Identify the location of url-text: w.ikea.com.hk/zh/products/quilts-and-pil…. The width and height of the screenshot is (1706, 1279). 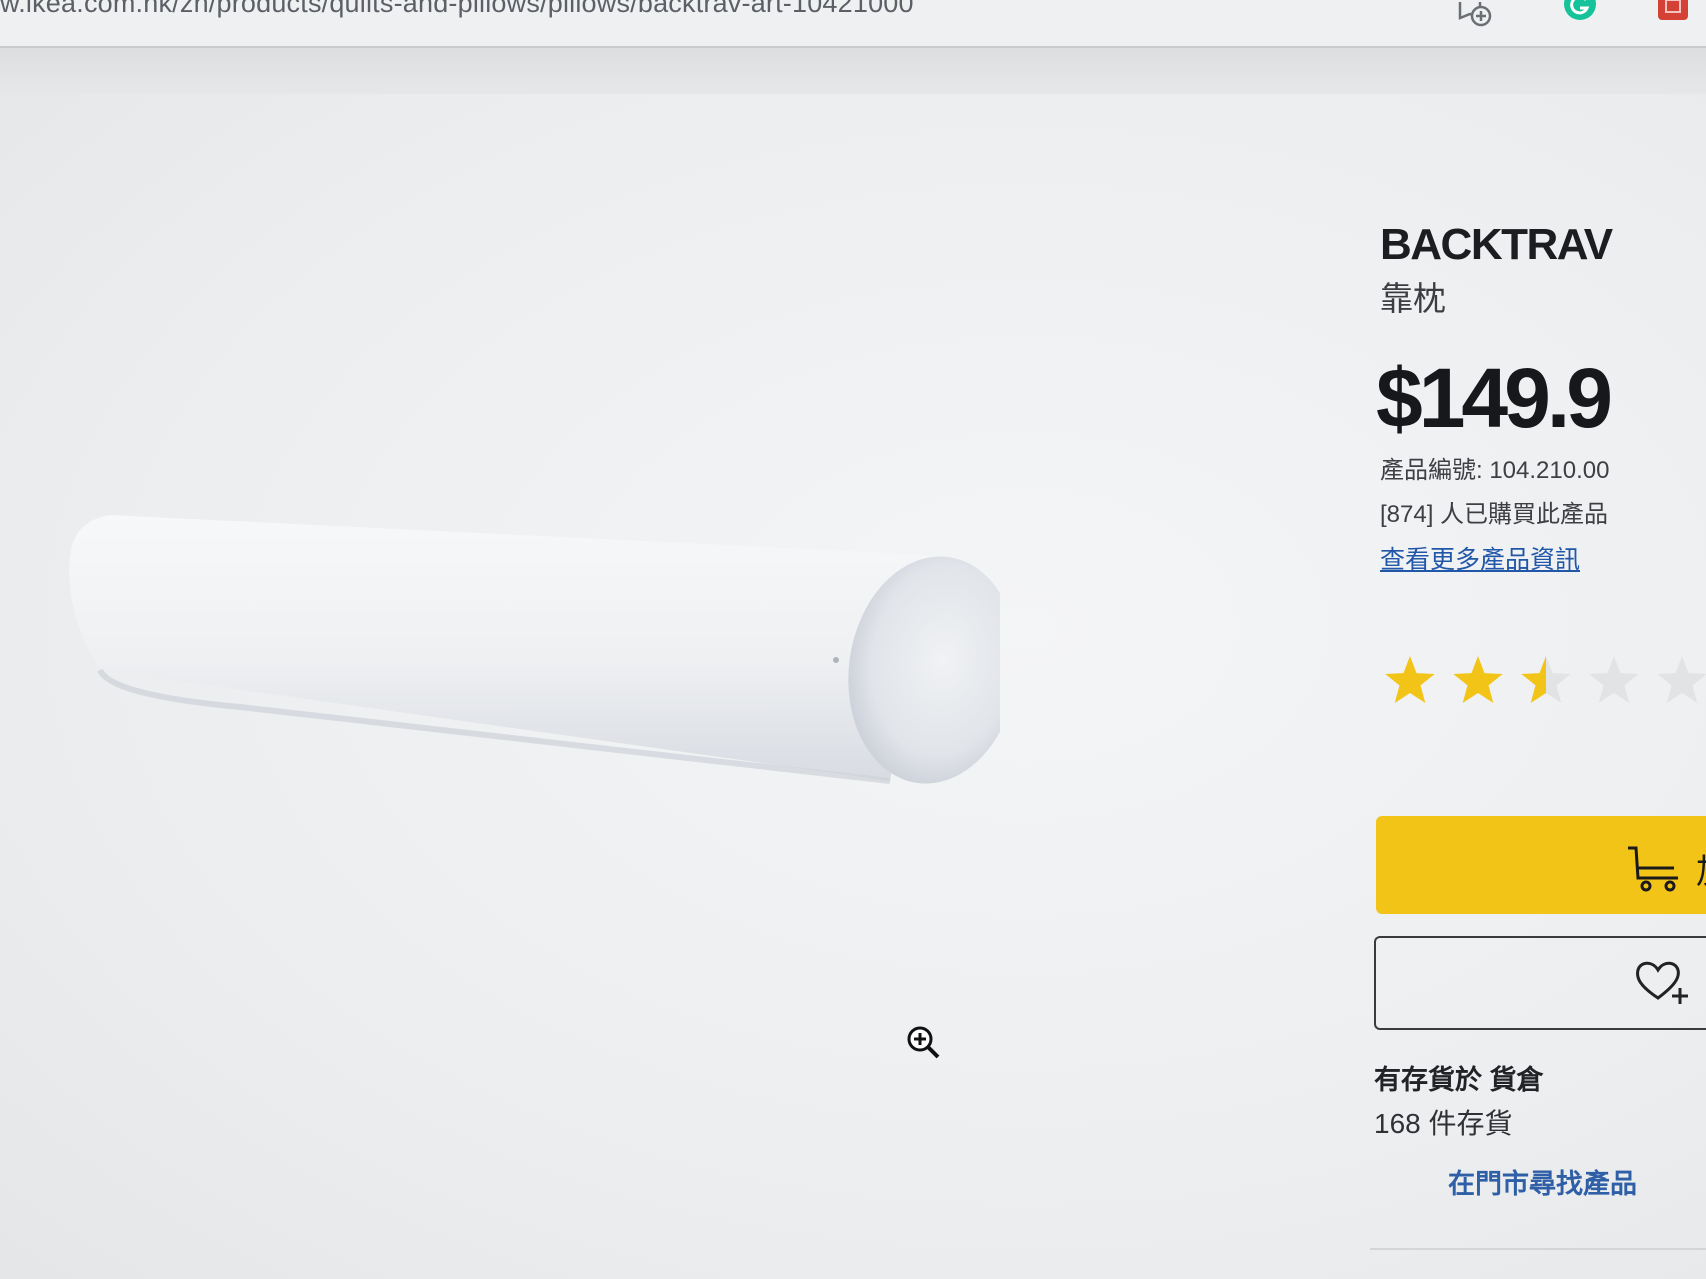
(457, 9).